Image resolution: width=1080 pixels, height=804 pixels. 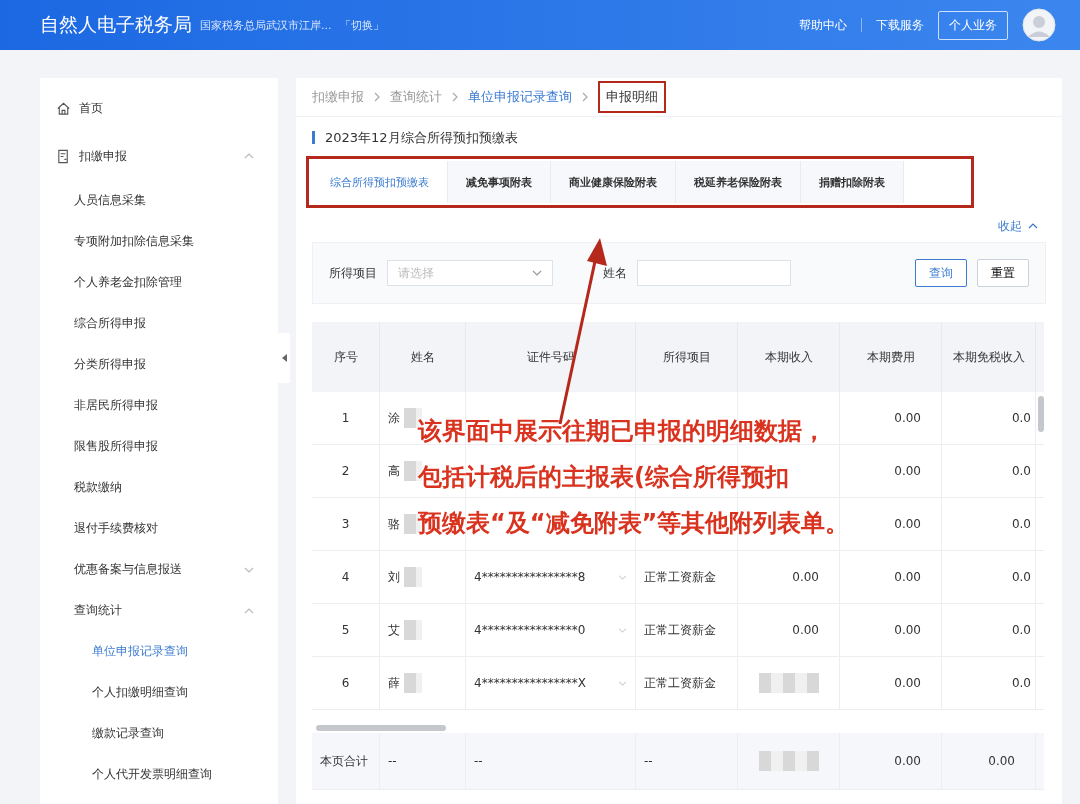 What do you see at coordinates (416, 273) in the screenshot?
I see `dropdown-placeholder: 请选择` at bounding box center [416, 273].